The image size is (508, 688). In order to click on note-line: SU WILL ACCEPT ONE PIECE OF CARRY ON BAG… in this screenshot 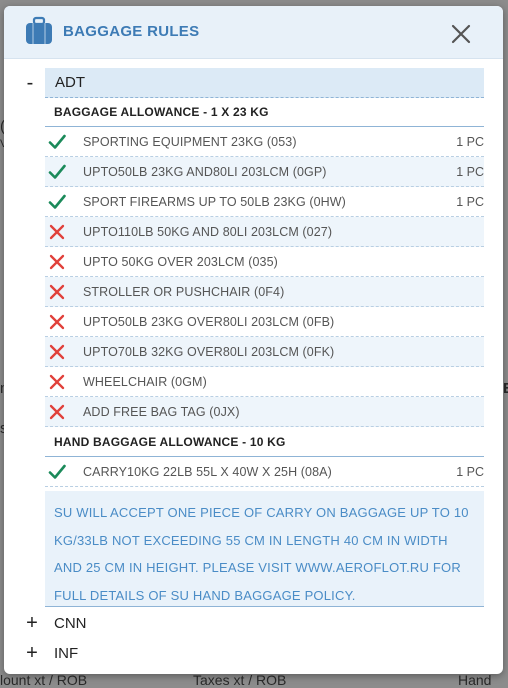, I will do `click(261, 512)`.